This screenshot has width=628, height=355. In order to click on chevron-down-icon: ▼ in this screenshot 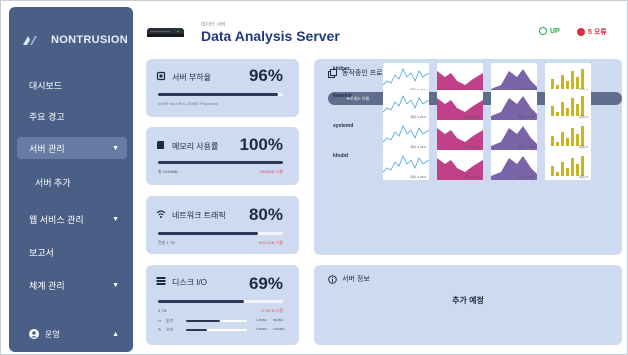, I will do `click(115, 148)`.